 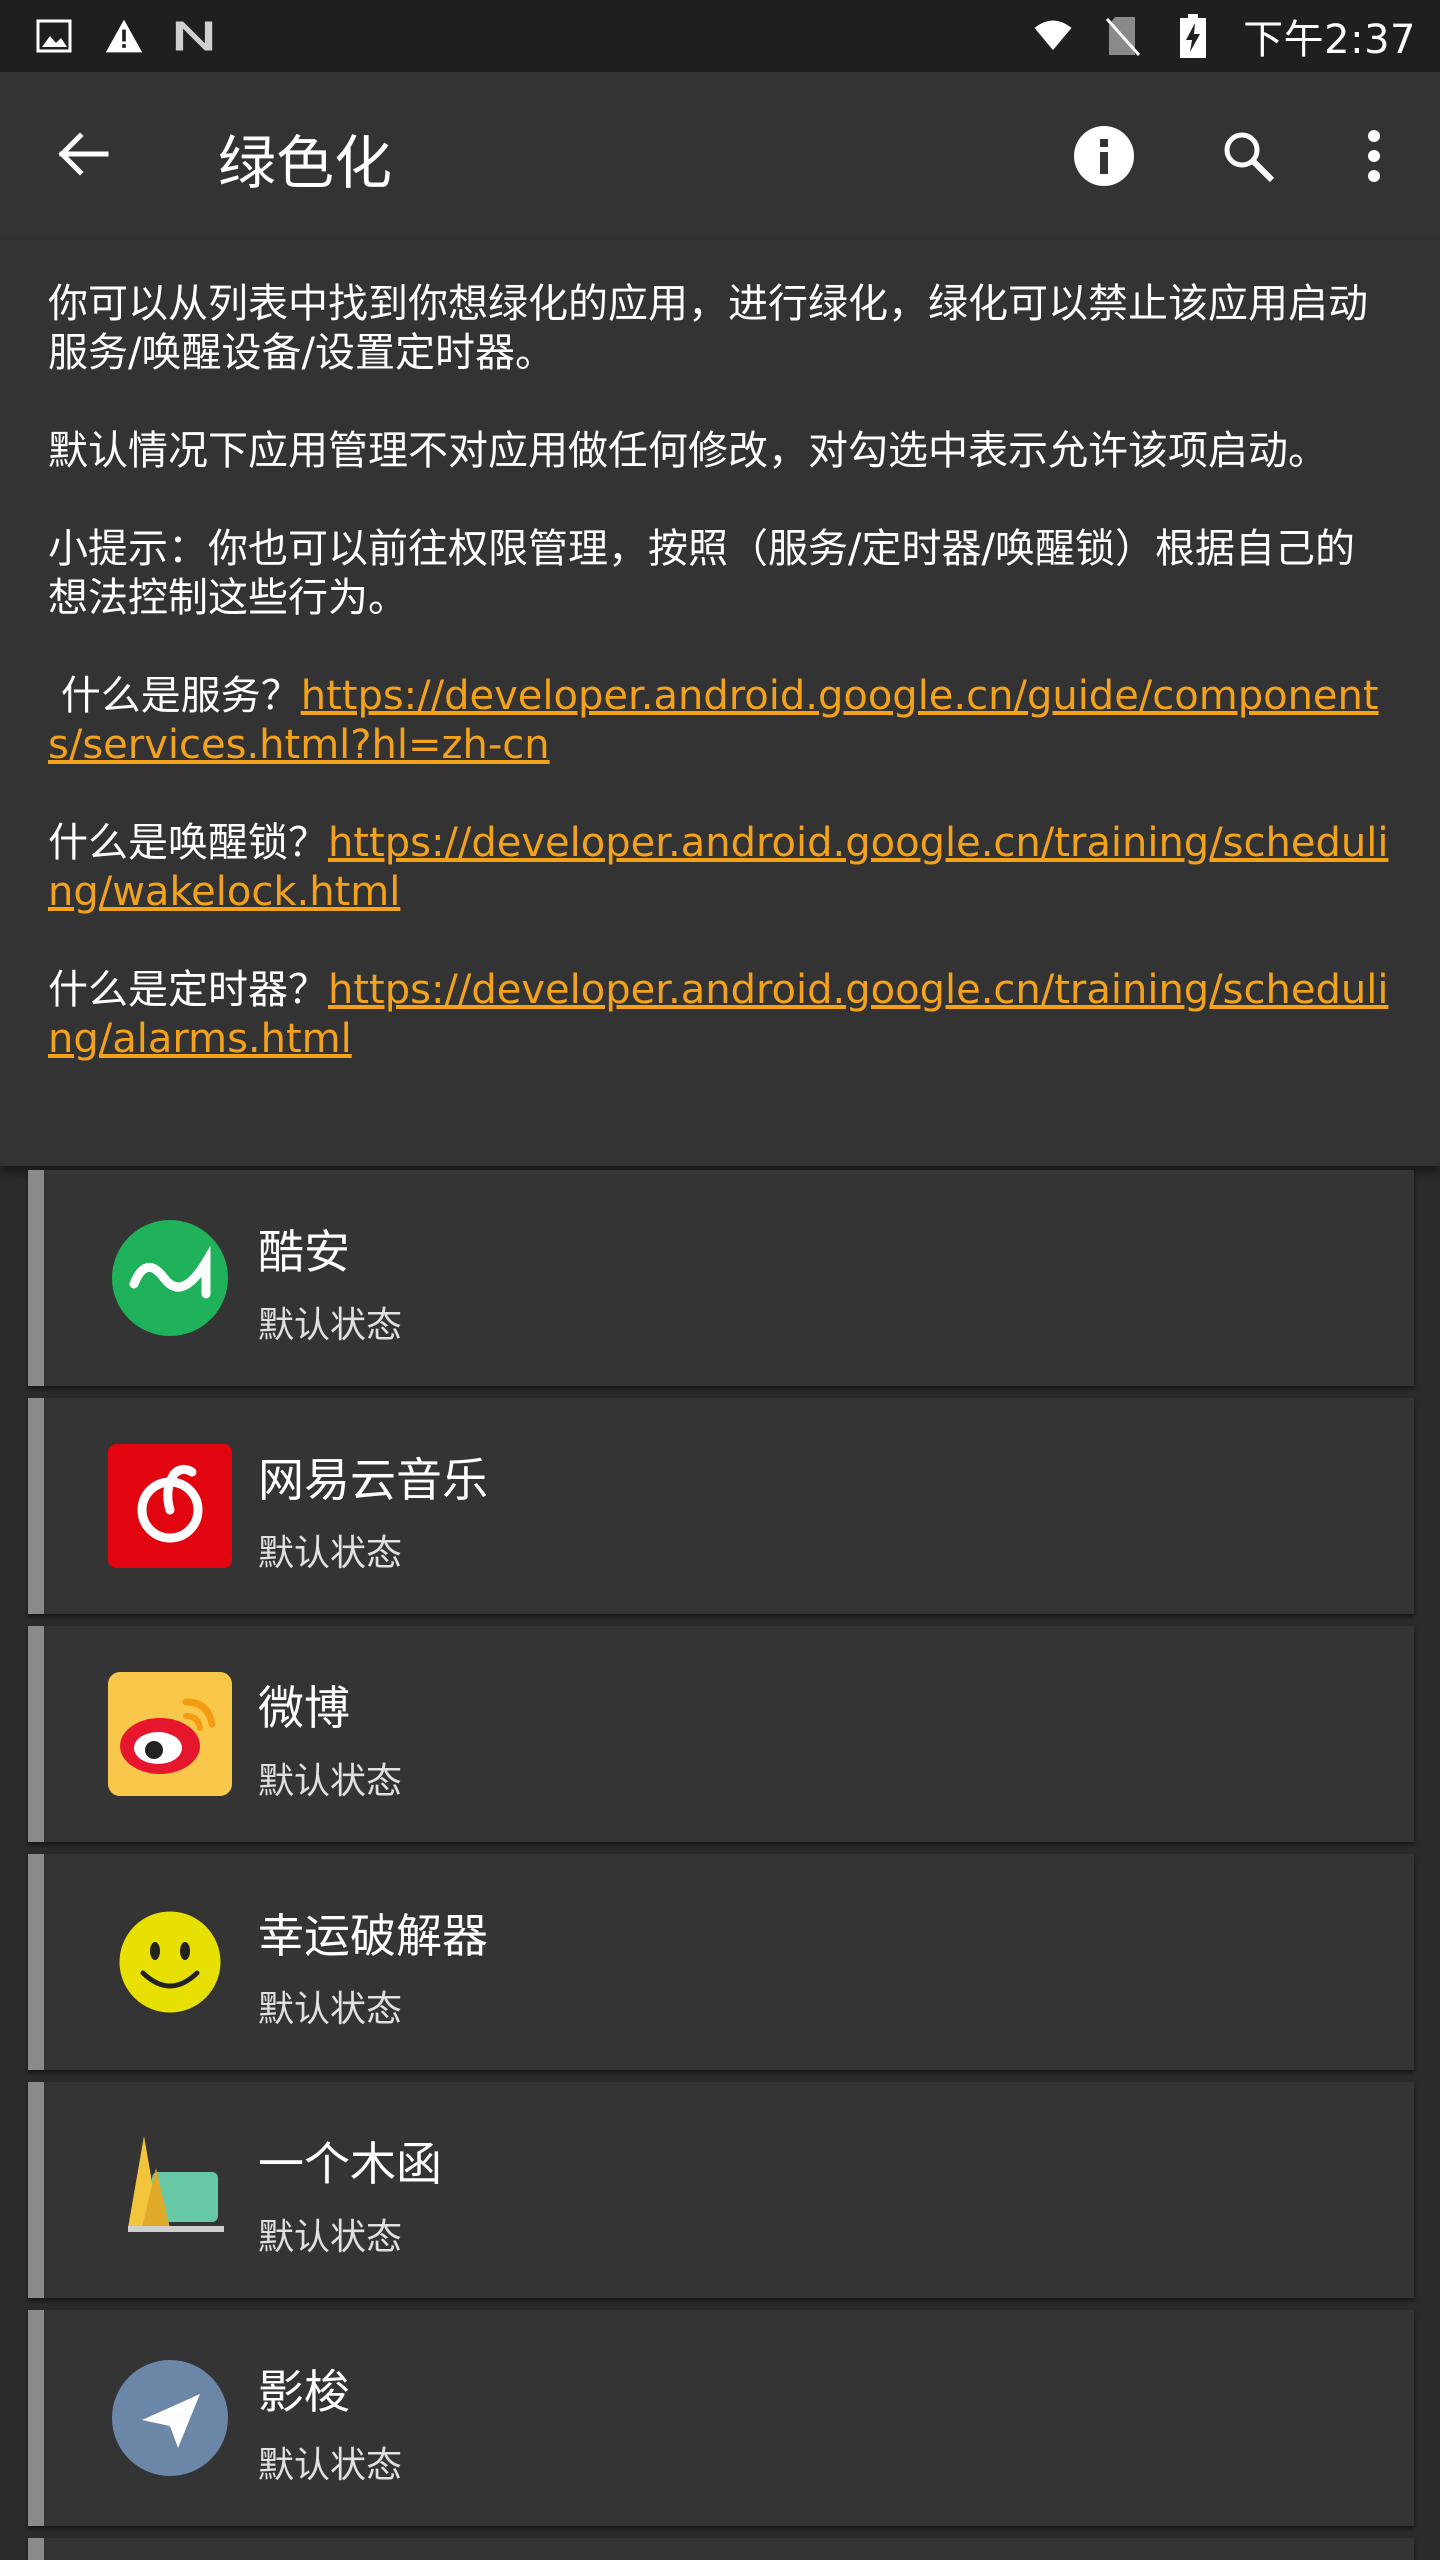 I want to click on list-item: 幸运破解器 默认状态, so click(x=721, y=1962).